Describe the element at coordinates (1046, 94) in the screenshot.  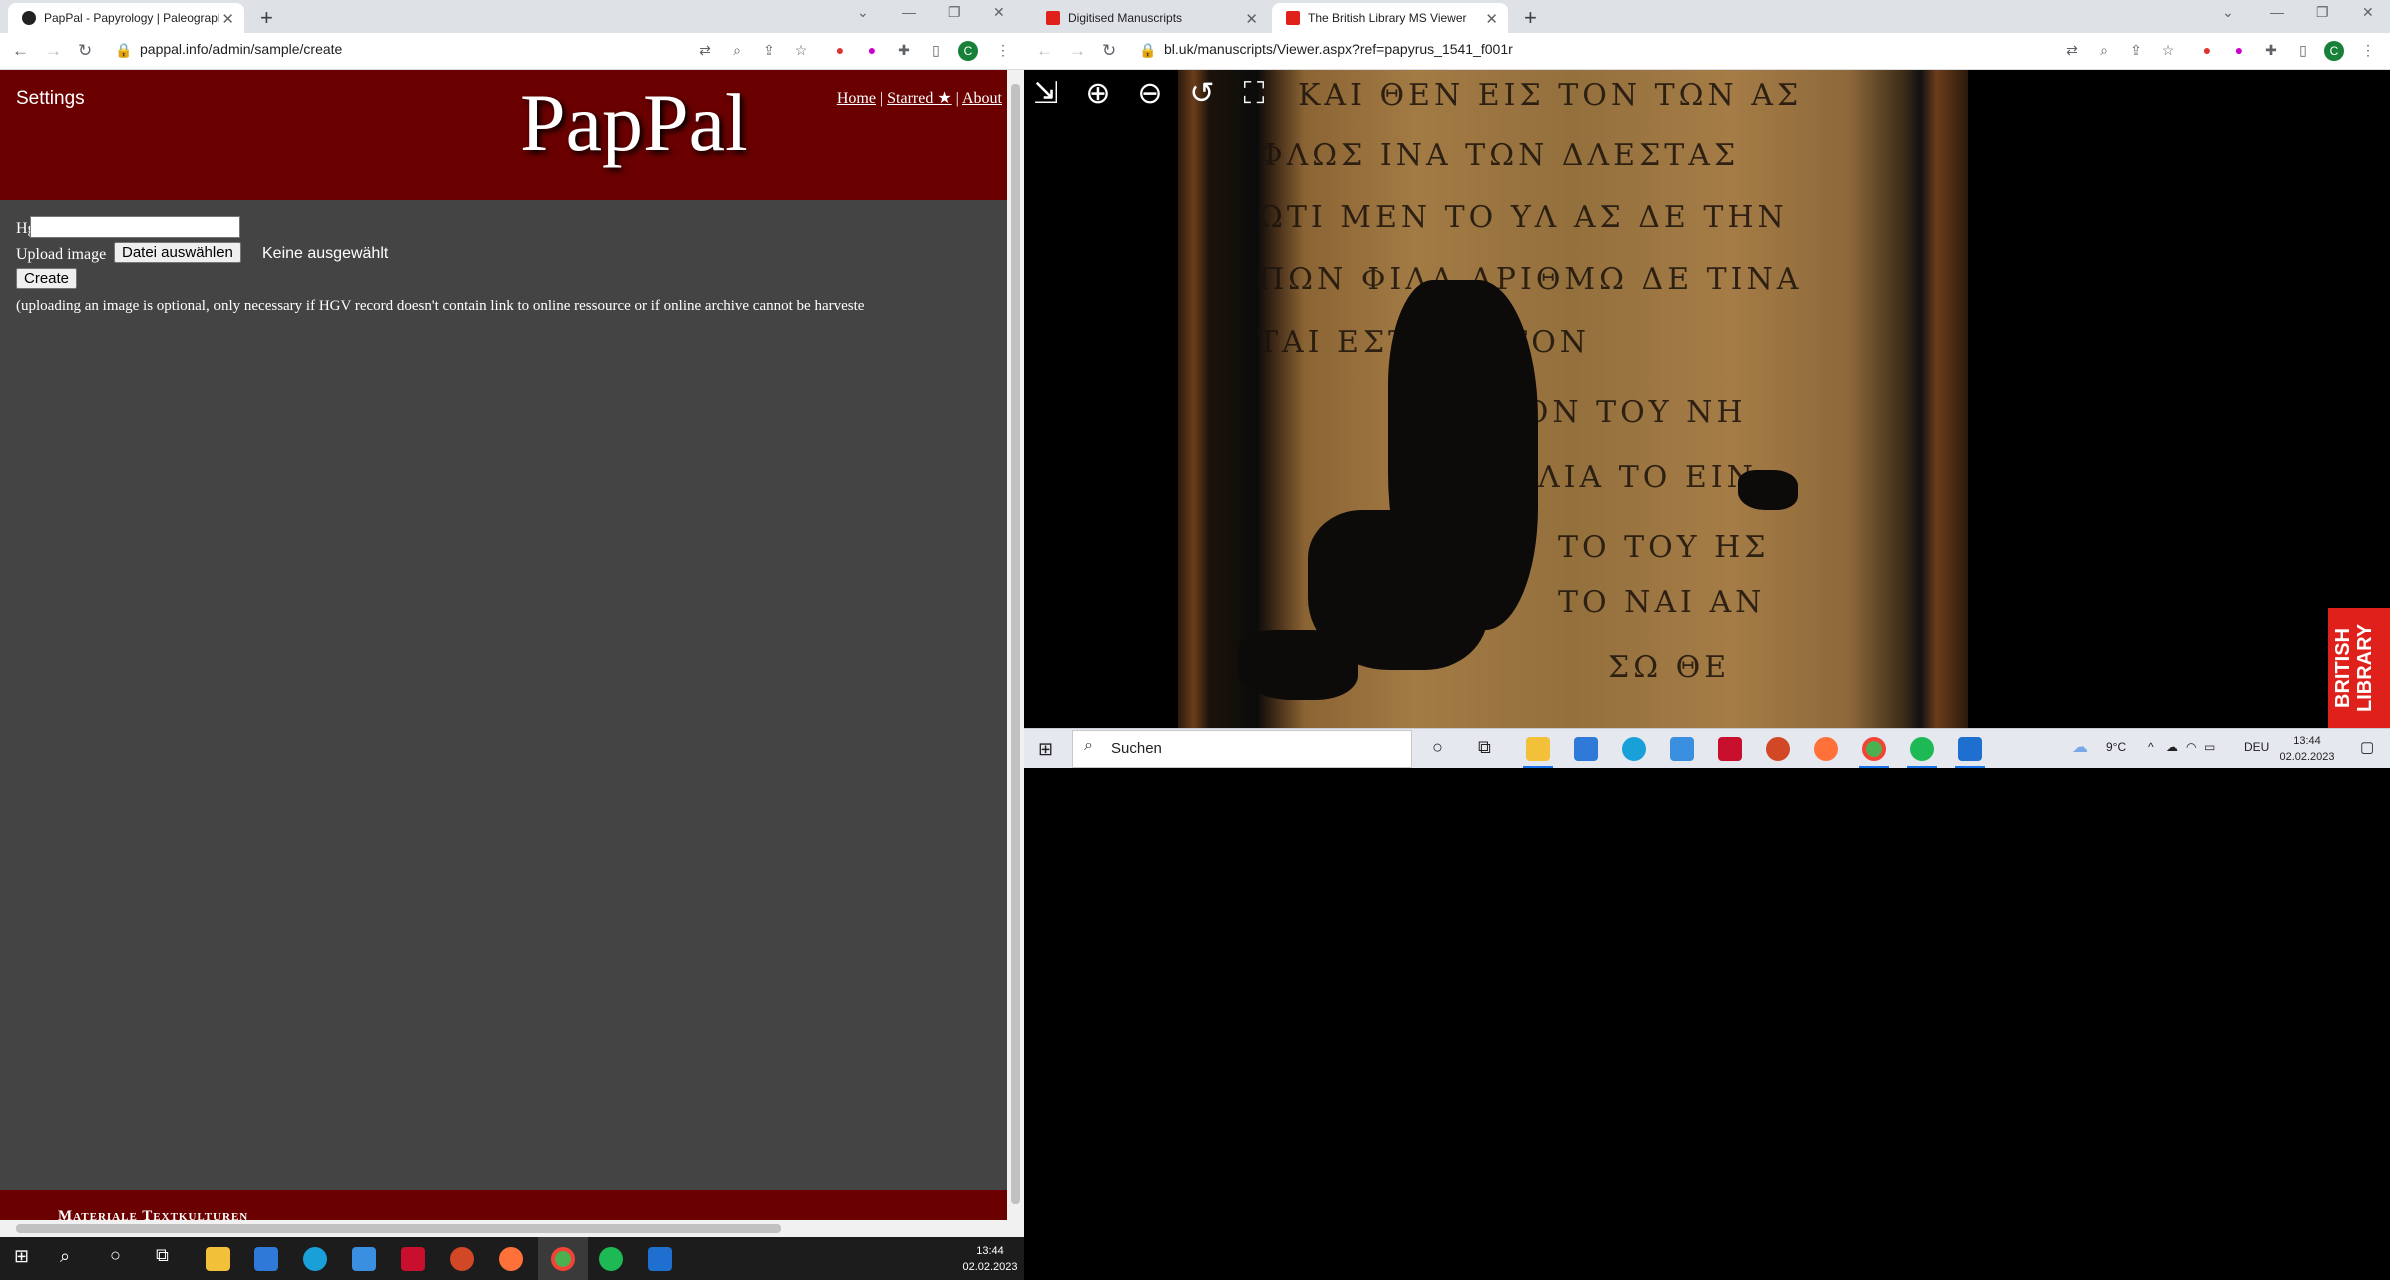
I see `exit-icon: ⇲` at that location.